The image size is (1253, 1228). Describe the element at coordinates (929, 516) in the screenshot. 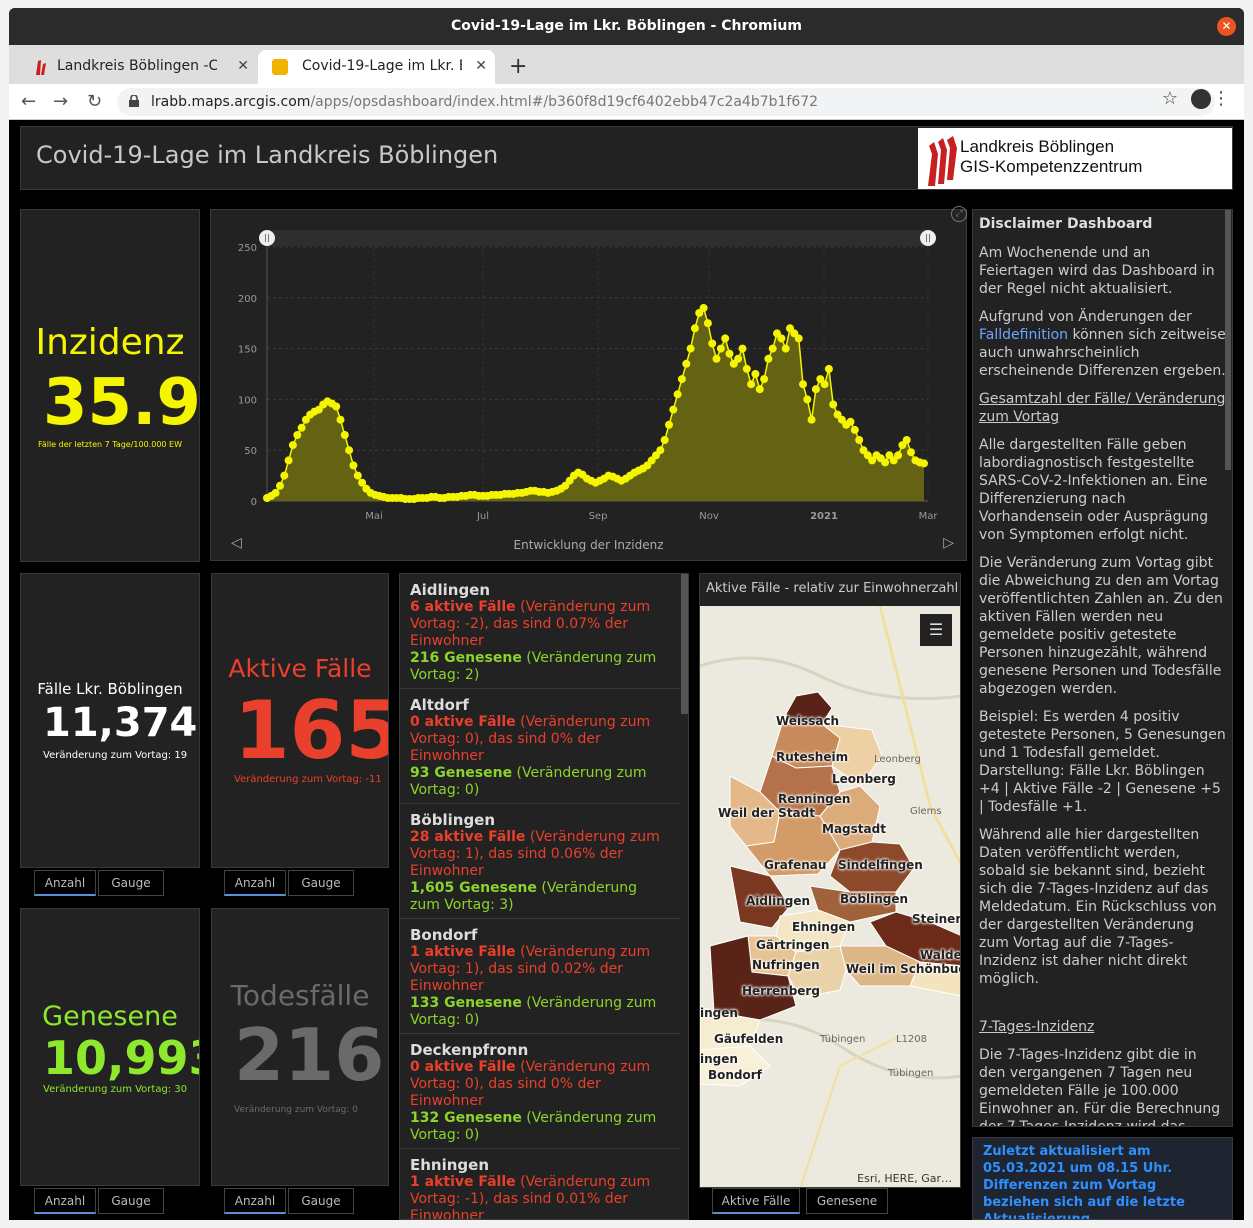

I see `chart-x-tick-label: Mar` at that location.